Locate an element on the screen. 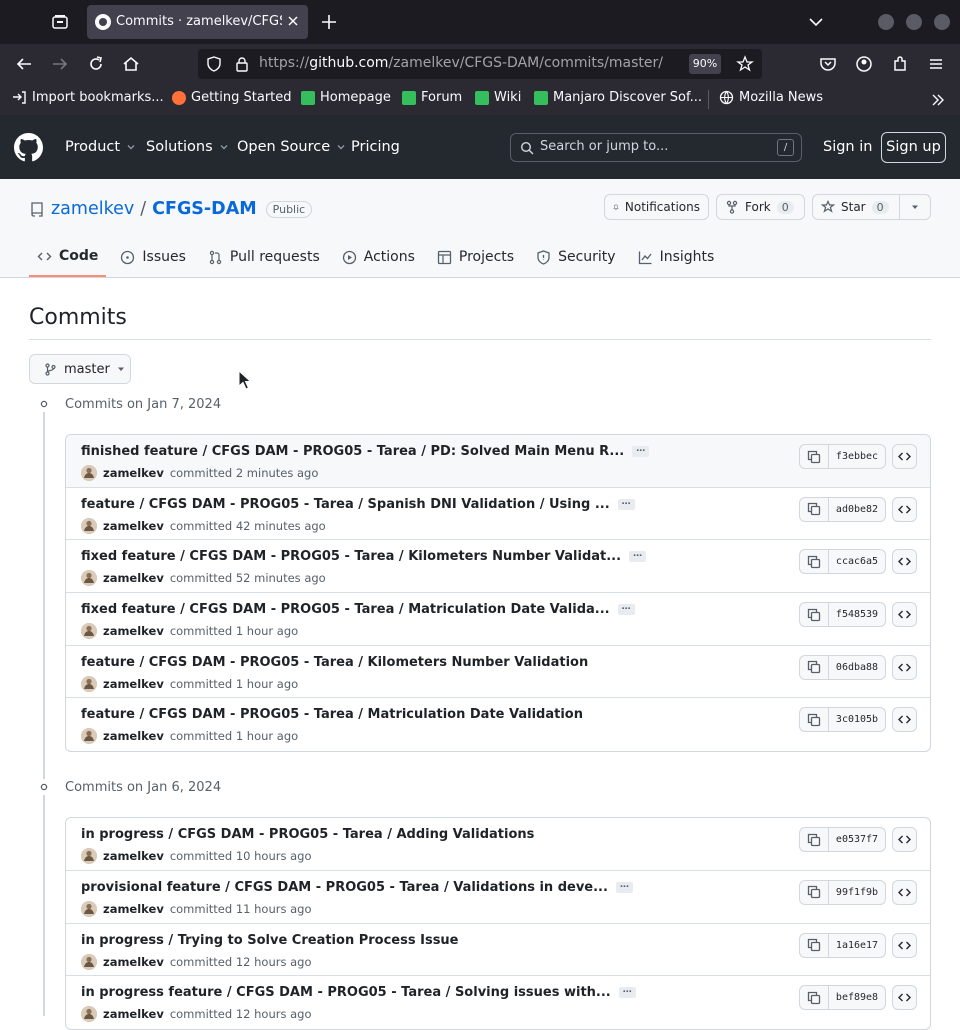  notifications-button: Notifications is located at coordinates (656, 207).